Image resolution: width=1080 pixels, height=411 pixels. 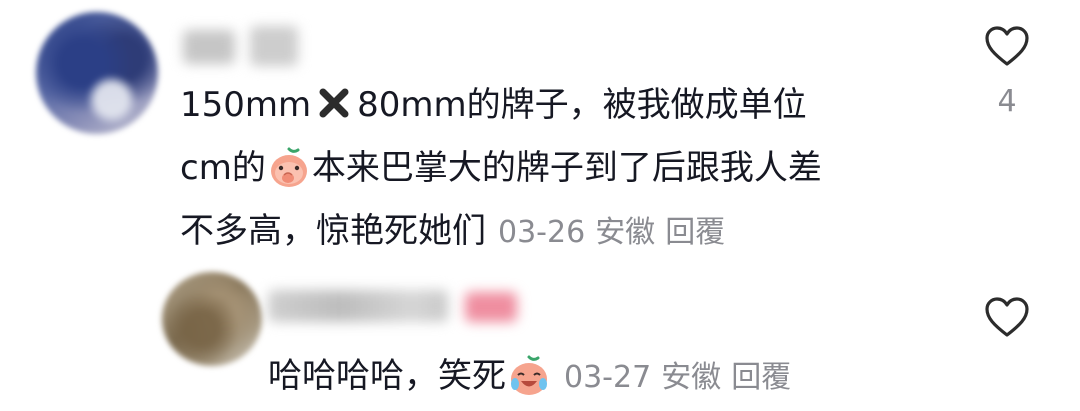 I want to click on comment-meta: 03-26 安徽 回覆, so click(x=611, y=232).